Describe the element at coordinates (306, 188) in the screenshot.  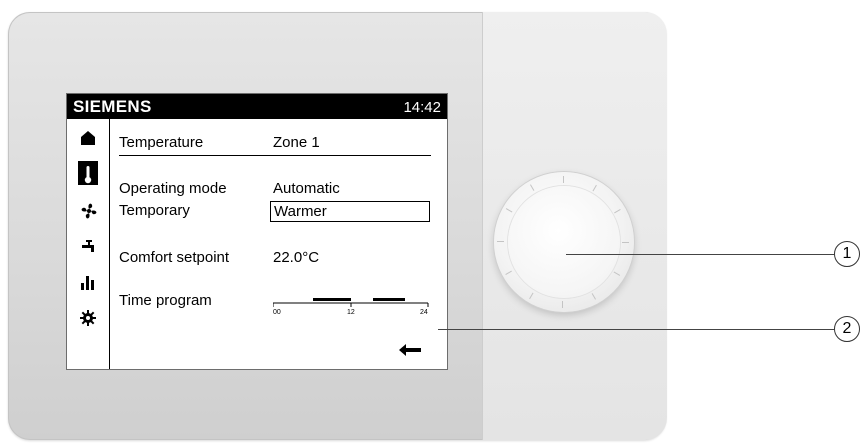
I see `operating-mode-value: Automatic` at that location.